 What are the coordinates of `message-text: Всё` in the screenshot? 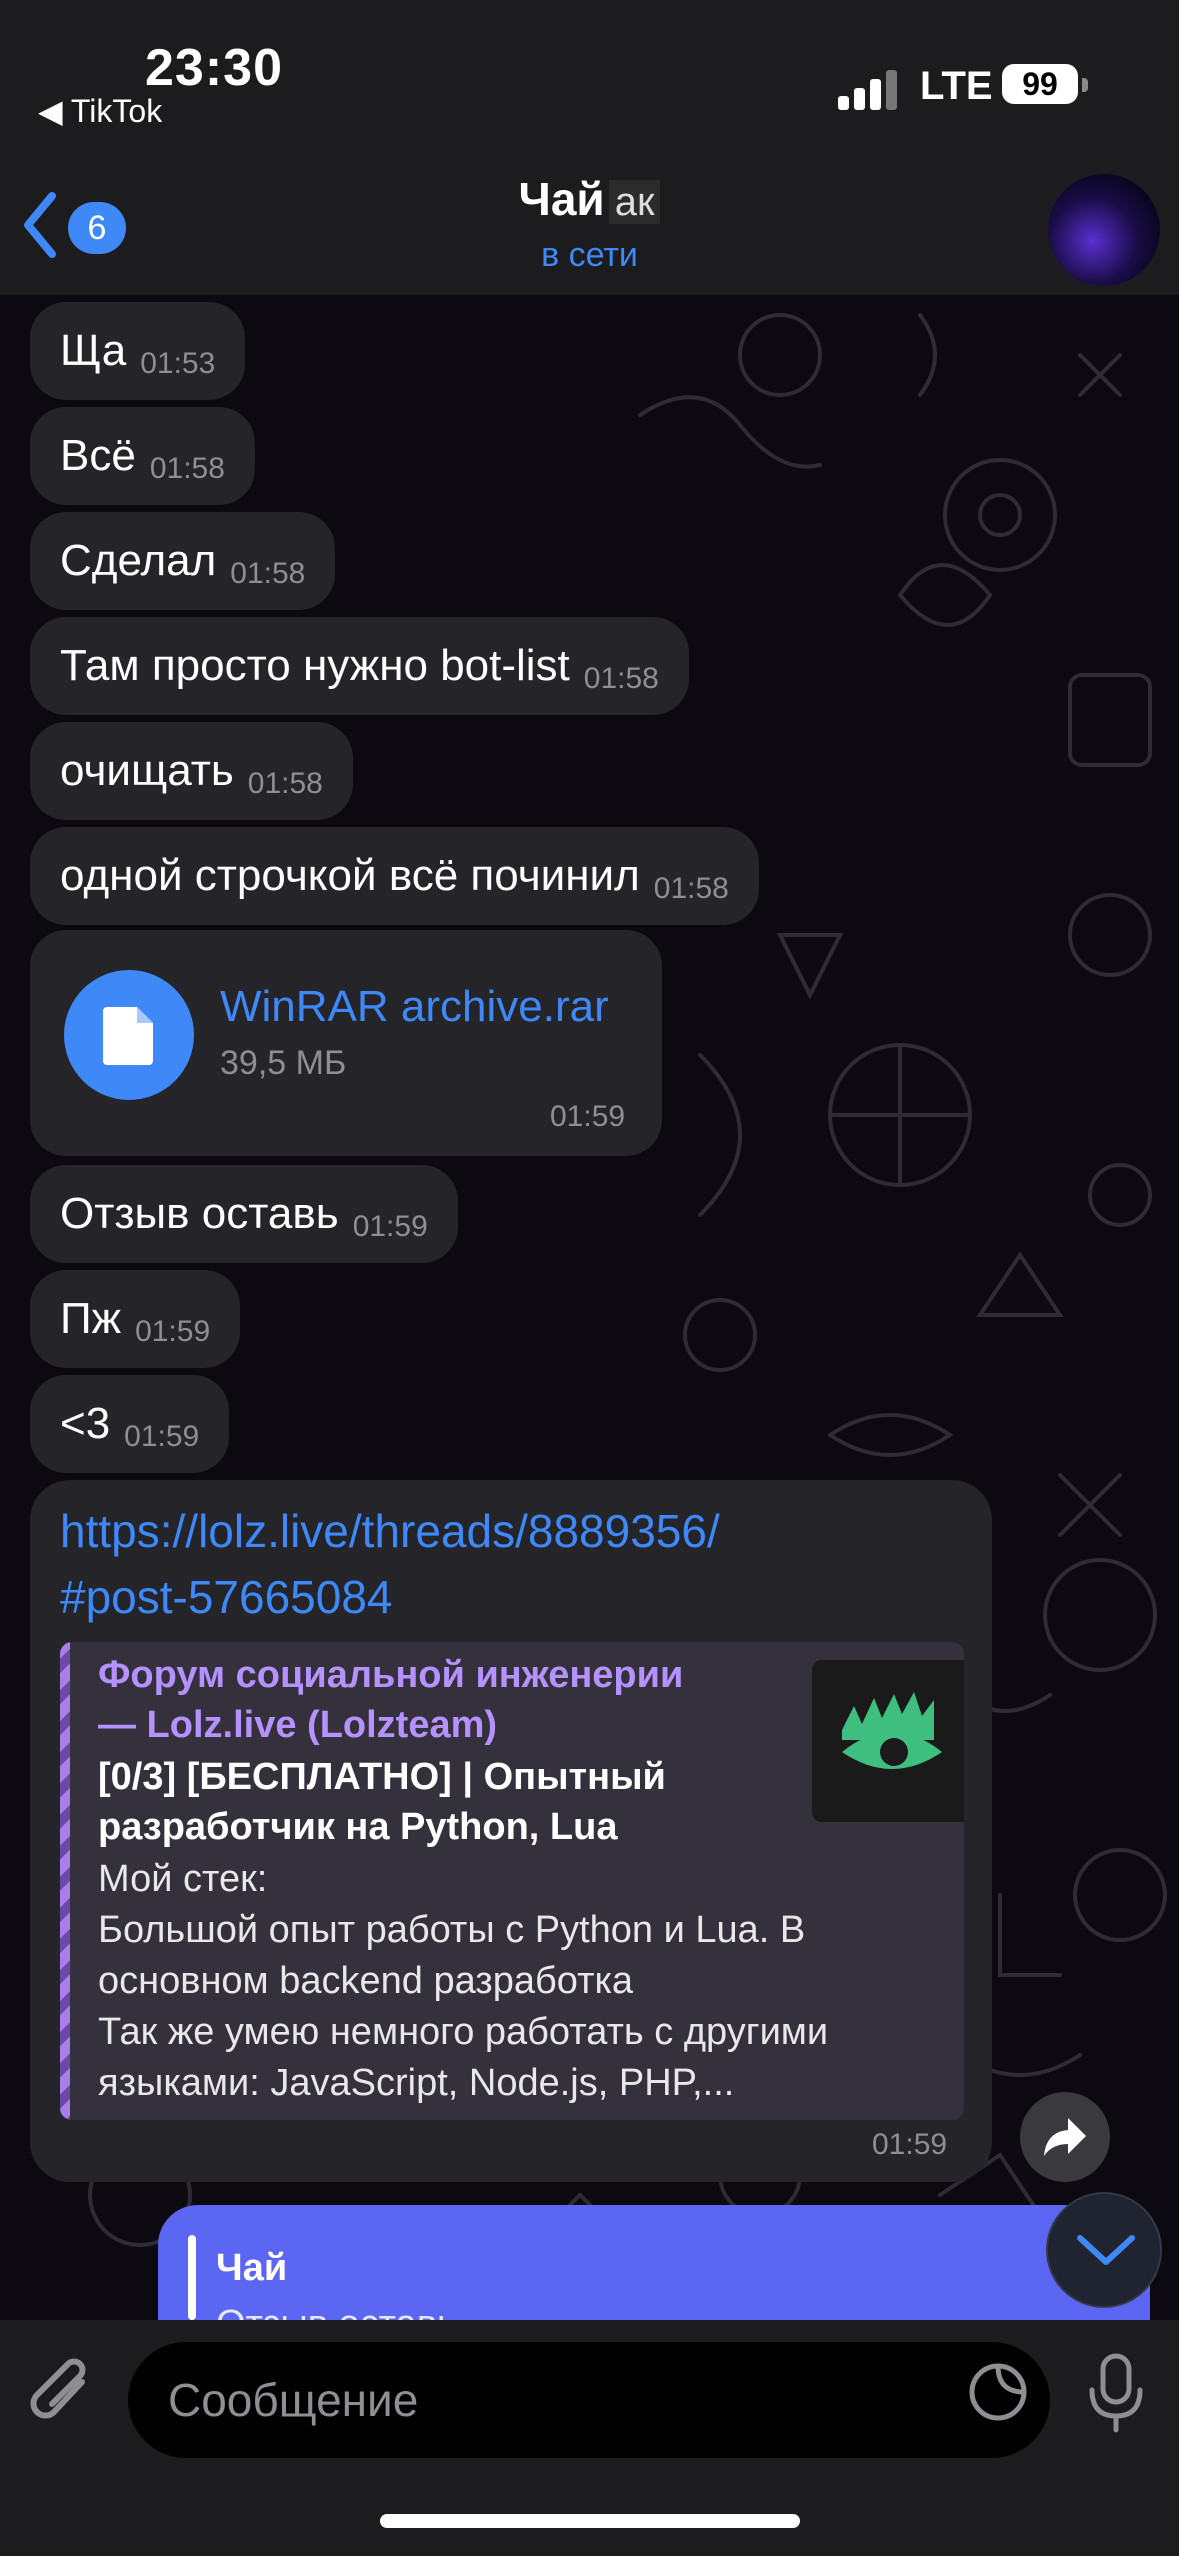 It's located at (98, 455).